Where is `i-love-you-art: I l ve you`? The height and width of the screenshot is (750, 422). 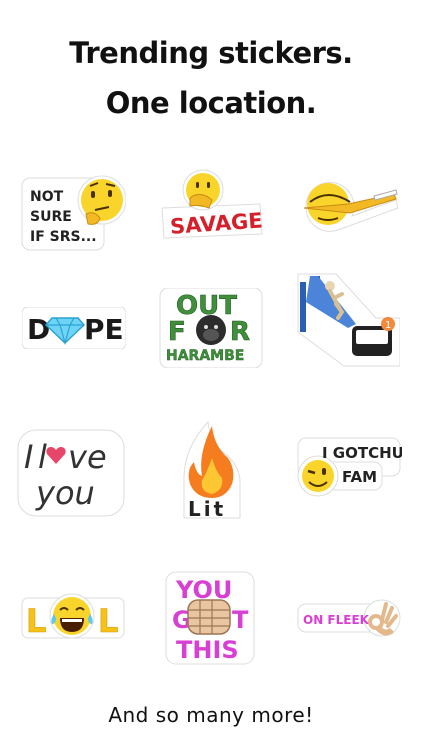 i-love-you-art: I l ve you is located at coordinates (71, 473).